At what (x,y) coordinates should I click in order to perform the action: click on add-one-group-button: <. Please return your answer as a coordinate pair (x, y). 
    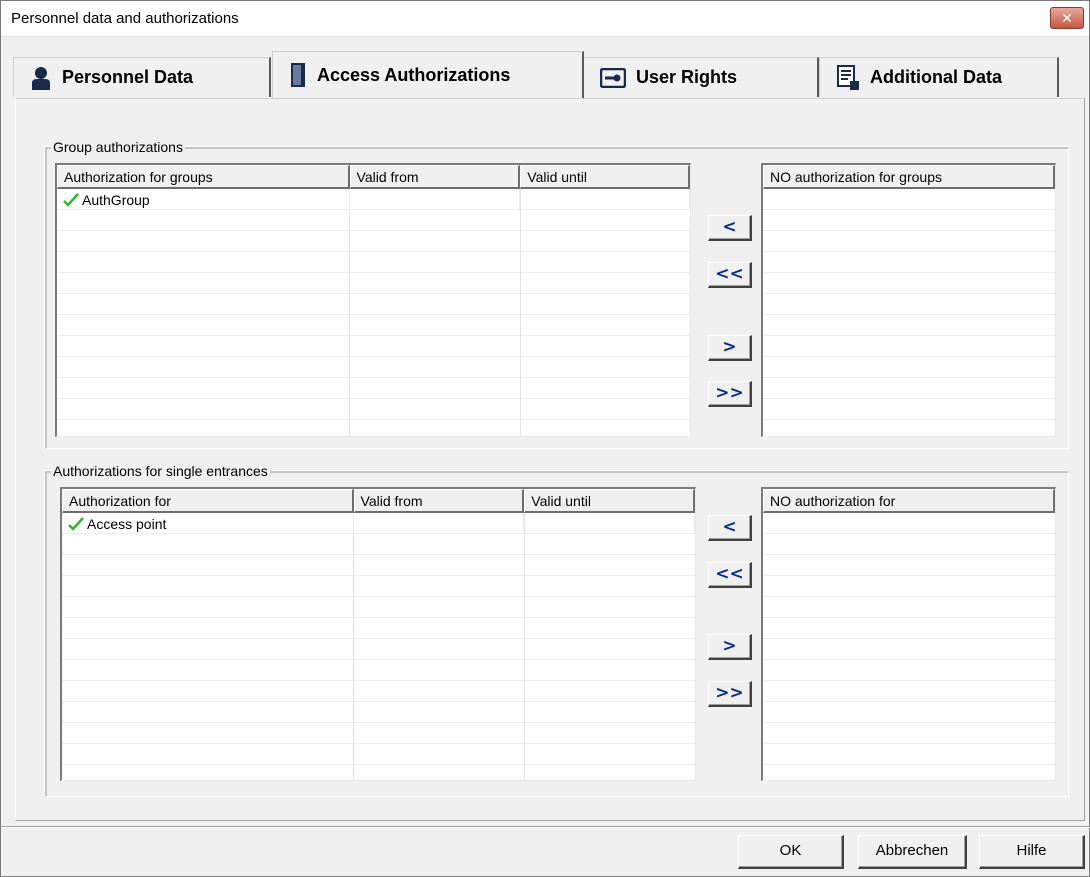
    Looking at the image, I should click on (730, 228).